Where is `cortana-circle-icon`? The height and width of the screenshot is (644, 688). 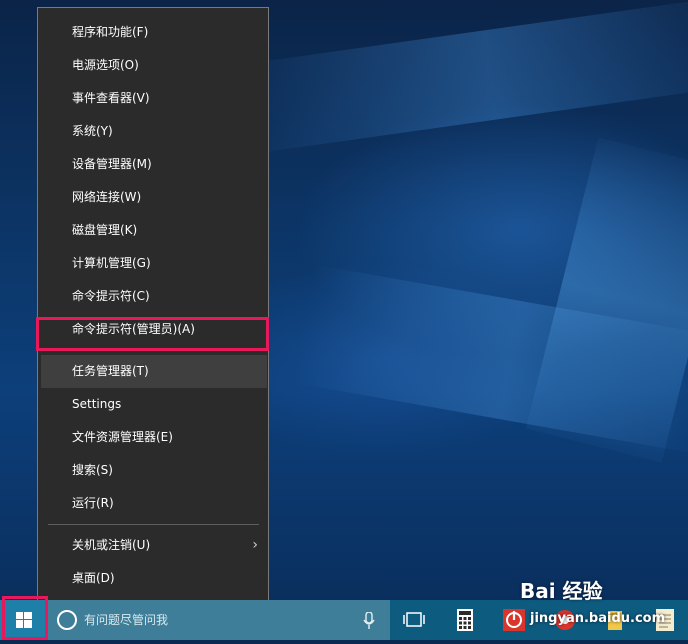 cortana-circle-icon is located at coordinates (67, 620).